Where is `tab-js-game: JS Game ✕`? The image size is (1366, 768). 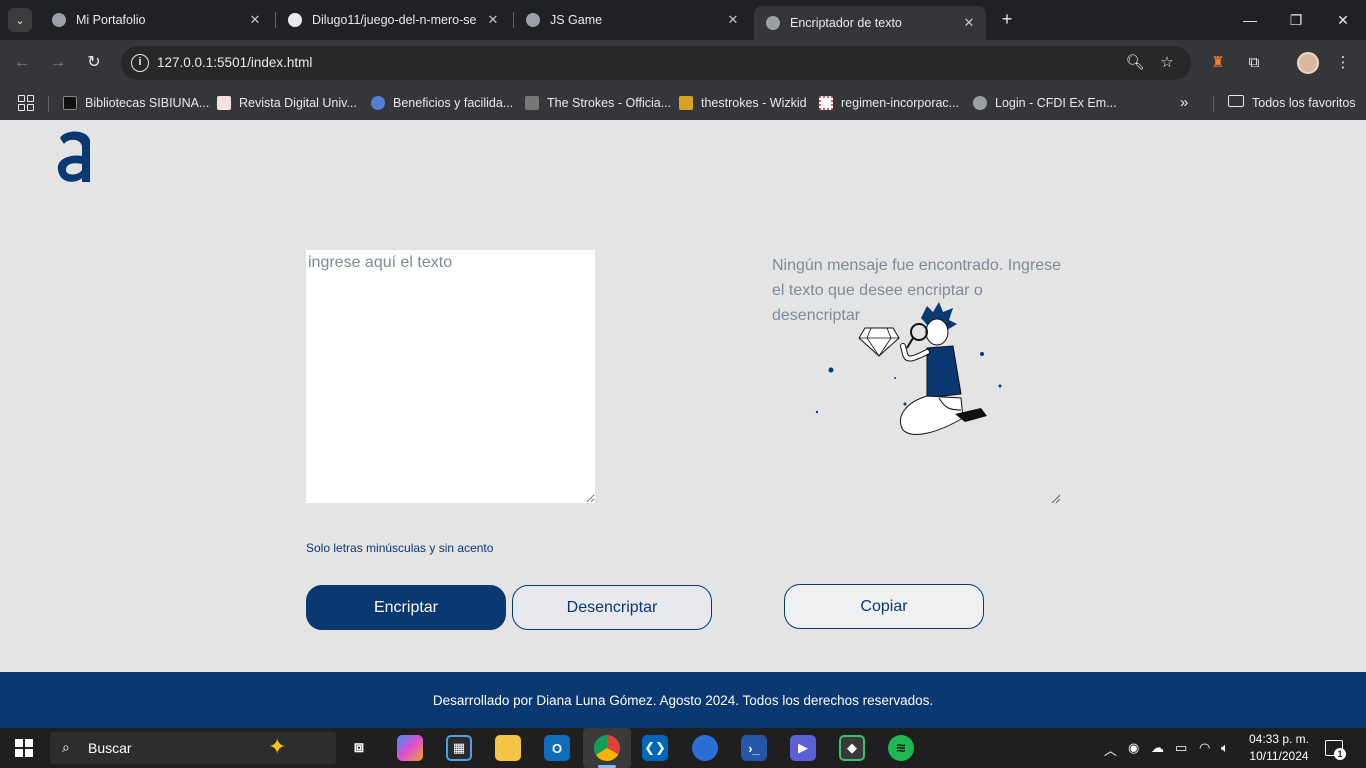
tab-js-game: JS Game ✕ is located at coordinates (632, 20).